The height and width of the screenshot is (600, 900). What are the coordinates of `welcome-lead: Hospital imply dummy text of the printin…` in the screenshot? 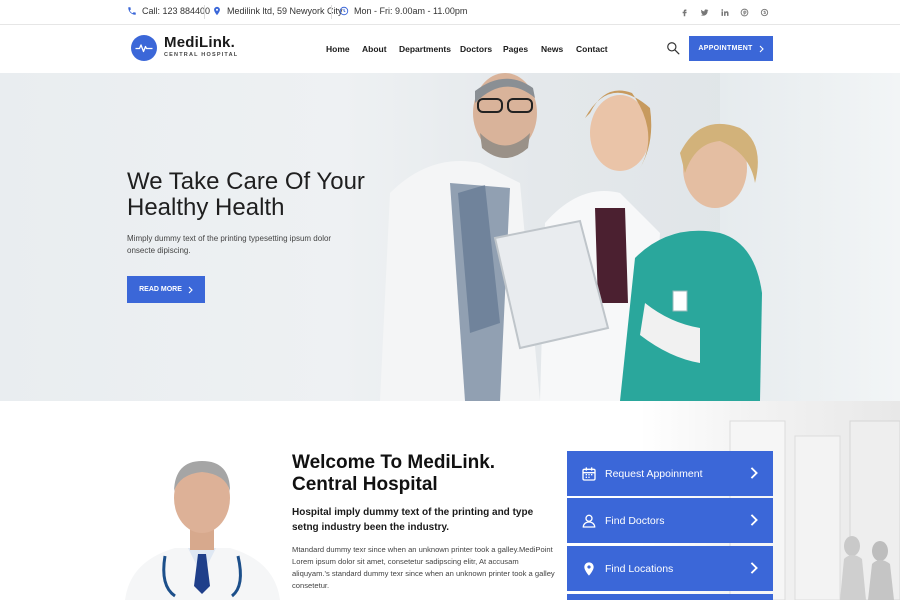 It's located at (413, 520).